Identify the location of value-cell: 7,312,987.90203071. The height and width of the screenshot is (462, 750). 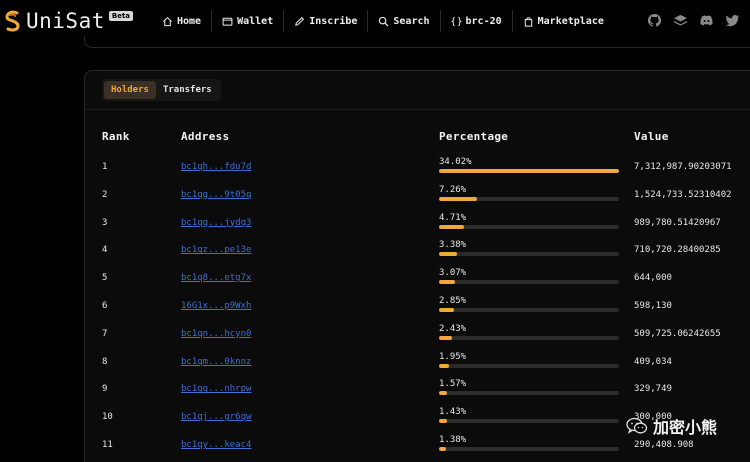
(683, 167).